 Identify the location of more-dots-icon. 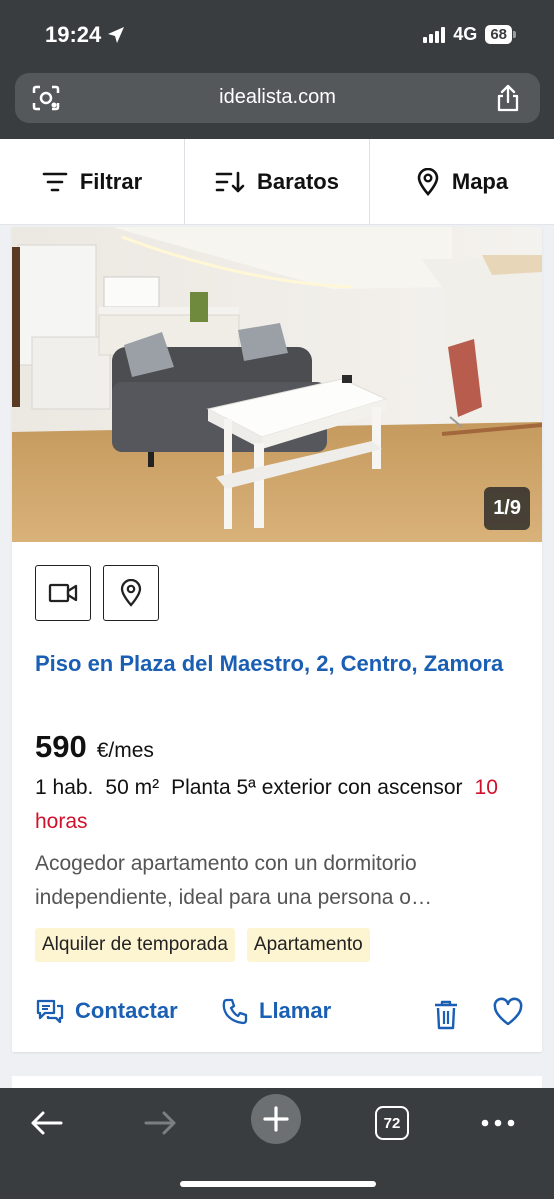
(498, 1123).